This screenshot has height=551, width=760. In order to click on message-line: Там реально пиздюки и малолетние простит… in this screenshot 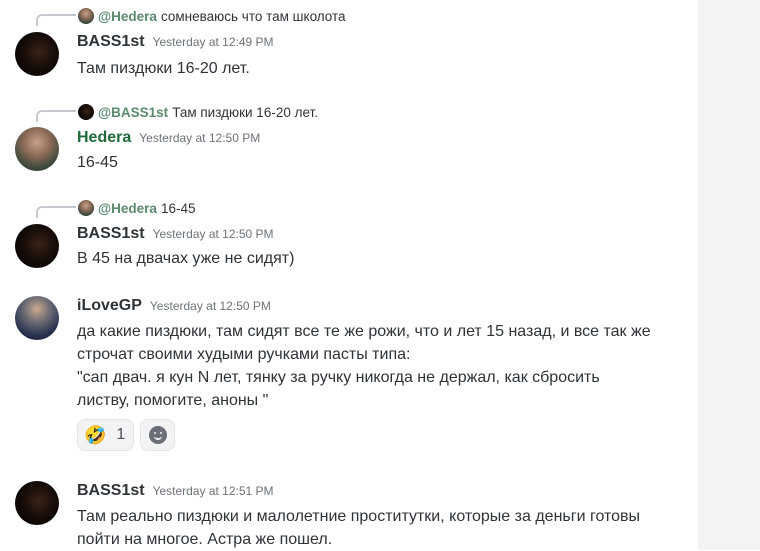, I will do `click(359, 516)`.